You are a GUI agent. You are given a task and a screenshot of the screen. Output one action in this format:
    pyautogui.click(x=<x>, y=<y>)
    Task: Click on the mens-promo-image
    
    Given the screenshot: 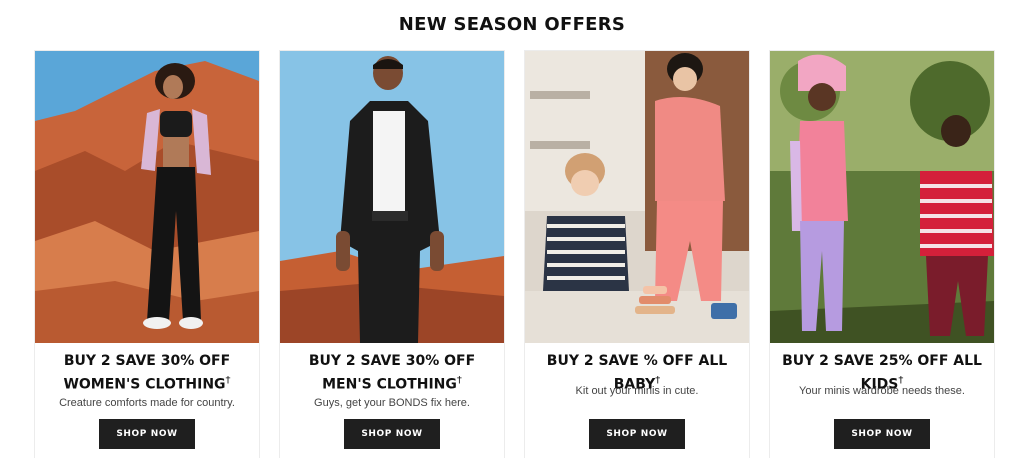 What is the action you would take?
    pyautogui.click(x=392, y=197)
    